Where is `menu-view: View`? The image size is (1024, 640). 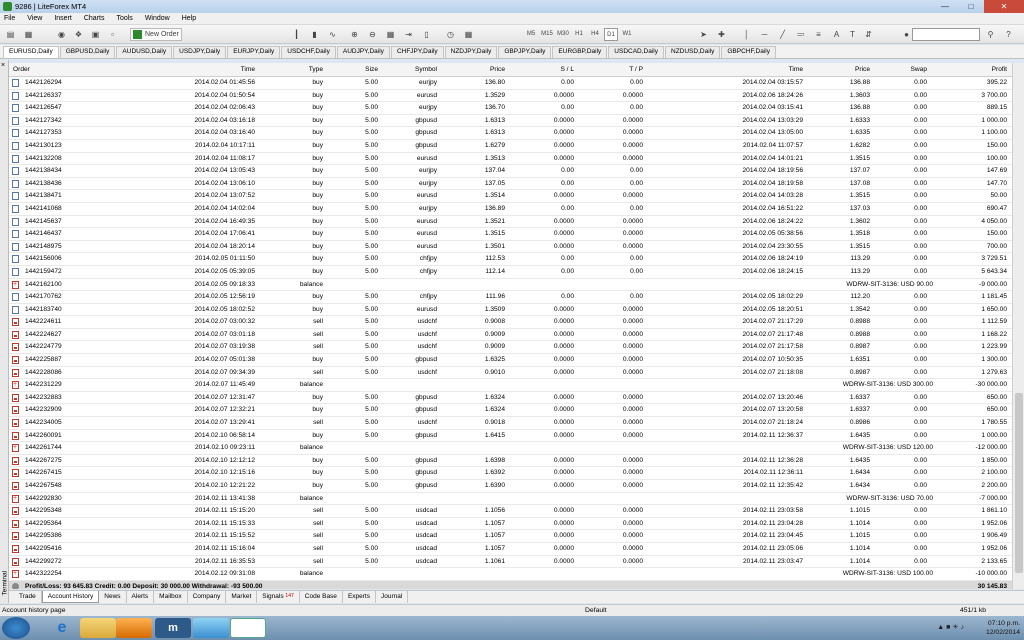 menu-view: View is located at coordinates (34, 18).